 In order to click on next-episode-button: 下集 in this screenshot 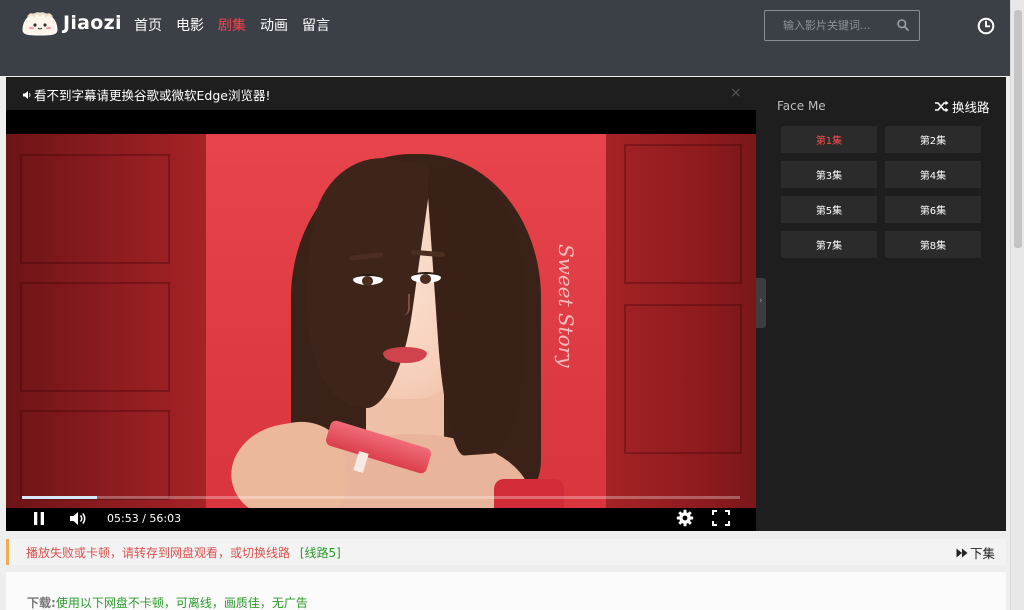, I will do `click(975, 552)`.